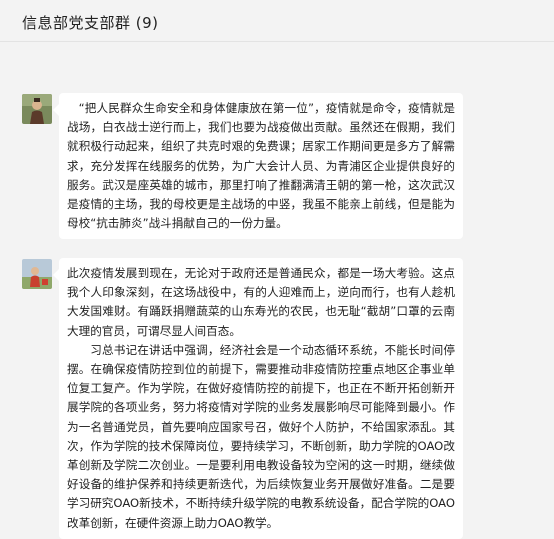 The width and height of the screenshot is (554, 539). I want to click on chat-title: 信息部党支部群 (9), so click(90, 23).